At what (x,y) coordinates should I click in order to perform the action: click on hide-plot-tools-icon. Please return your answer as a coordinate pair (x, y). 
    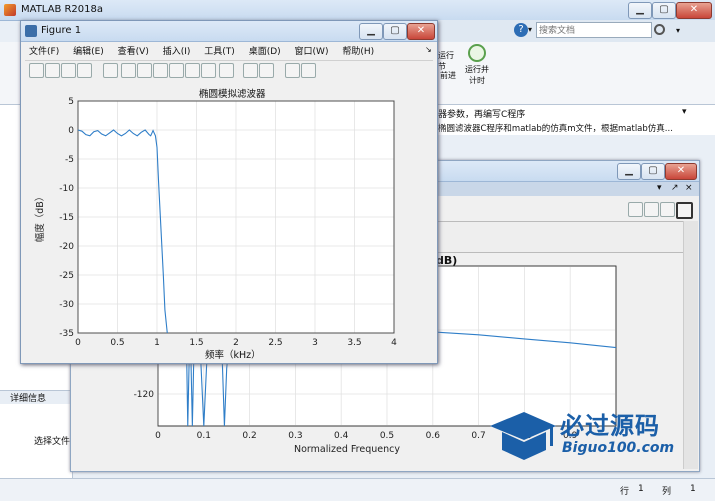
    Looking at the image, I should click on (292, 70).